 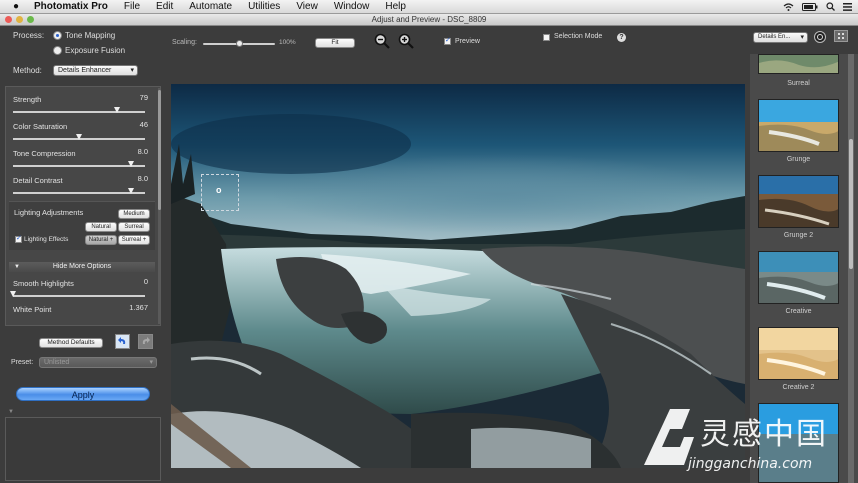 I want to click on selection-mode-label: Selection Mode, so click(x=578, y=36).